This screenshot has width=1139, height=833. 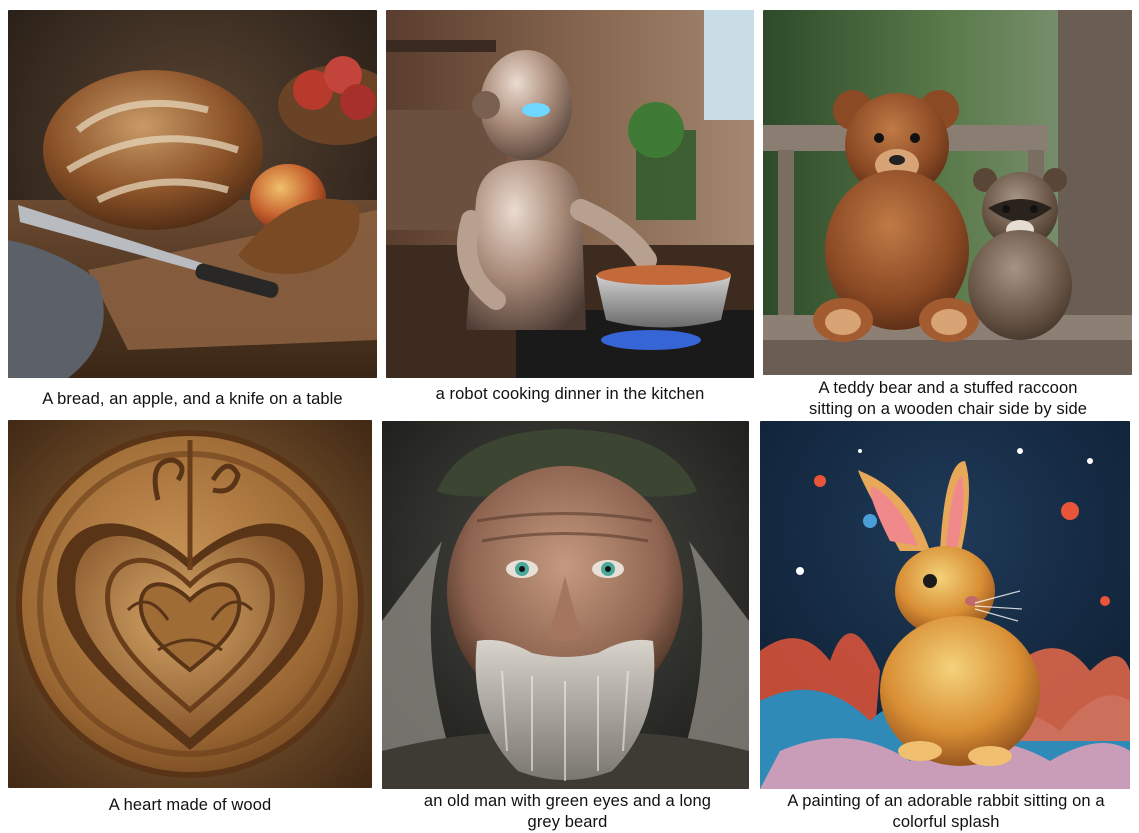 What do you see at coordinates (570, 194) in the screenshot?
I see `photo-robot-cooking` at bounding box center [570, 194].